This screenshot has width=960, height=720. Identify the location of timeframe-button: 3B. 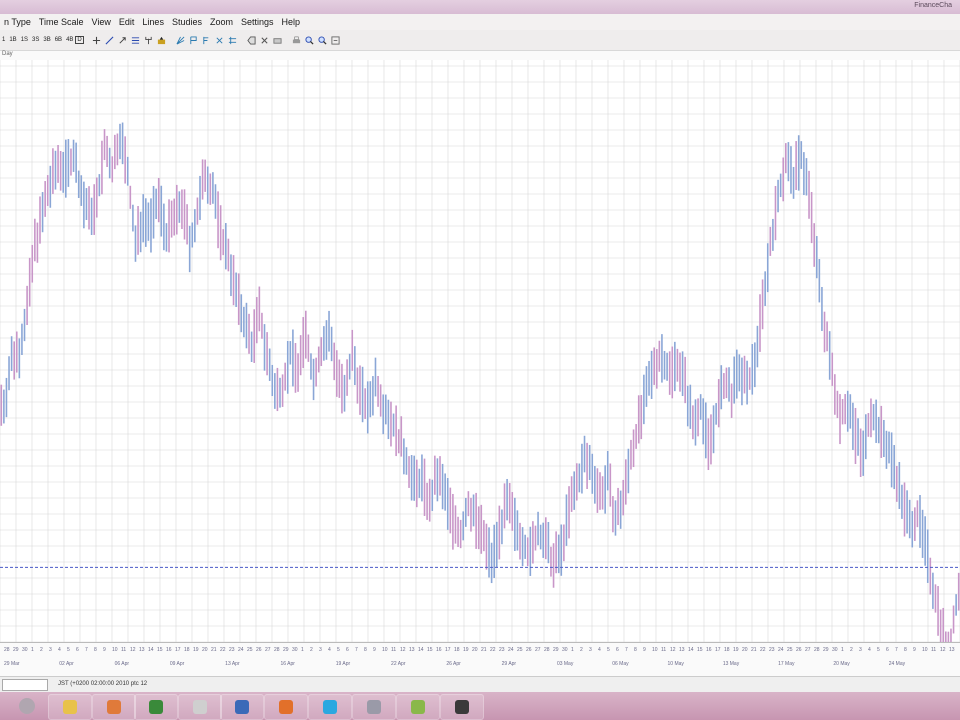
(46, 40).